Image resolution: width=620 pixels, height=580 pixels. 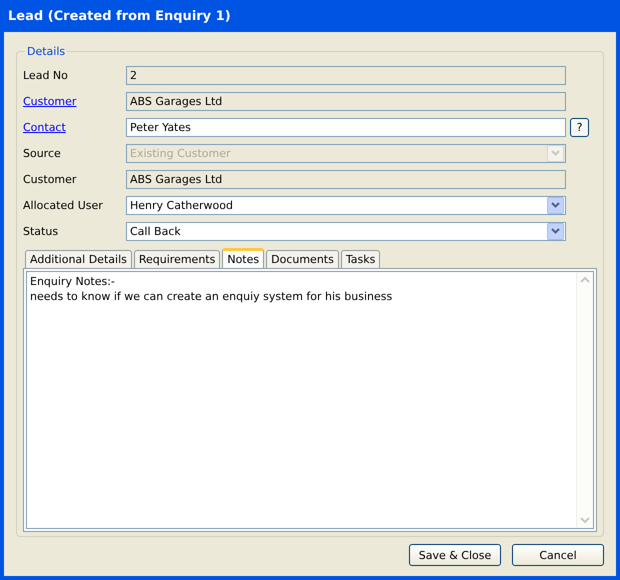 What do you see at coordinates (46, 51) in the screenshot?
I see `group-title: Details` at bounding box center [46, 51].